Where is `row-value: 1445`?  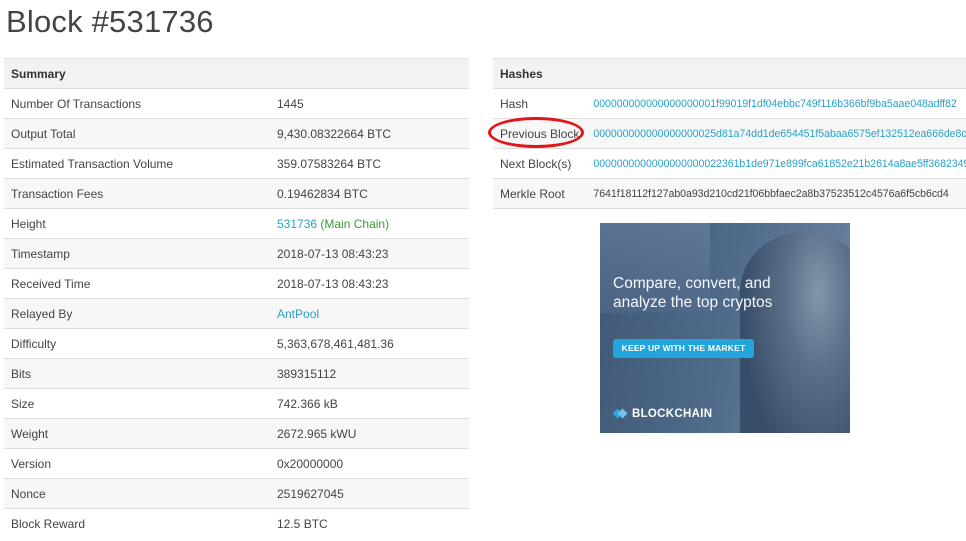
row-value: 1445 is located at coordinates (369, 103).